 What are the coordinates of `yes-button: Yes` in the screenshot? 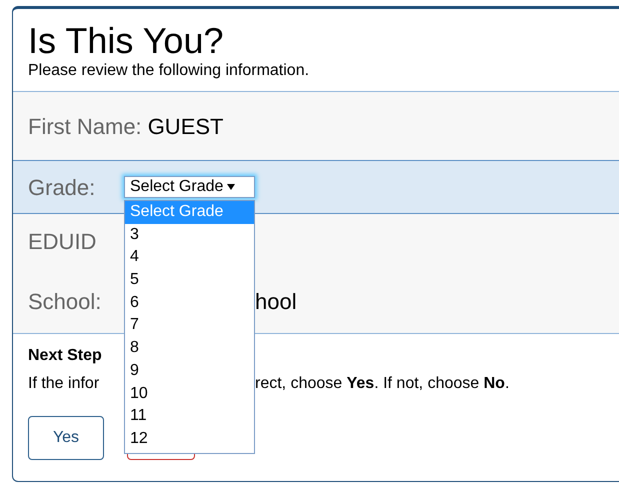 It's located at (66, 438).